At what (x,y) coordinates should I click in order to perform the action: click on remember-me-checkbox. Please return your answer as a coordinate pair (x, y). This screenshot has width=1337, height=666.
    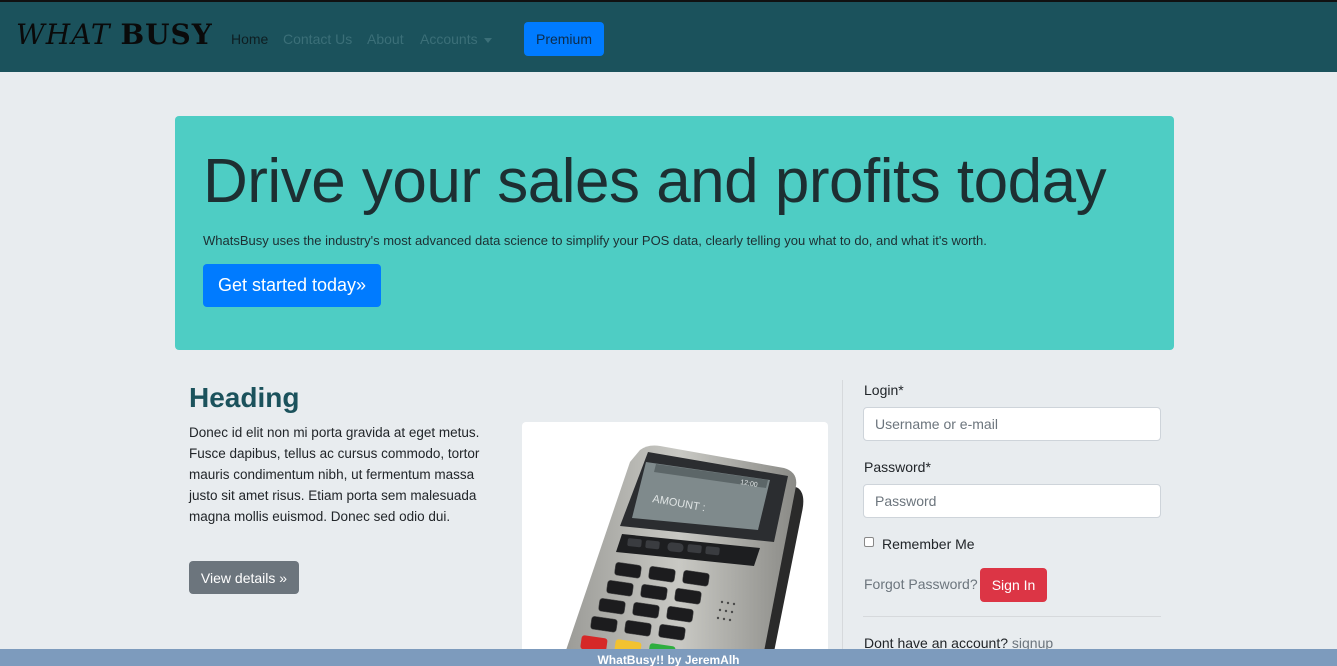
    Looking at the image, I should click on (869, 542).